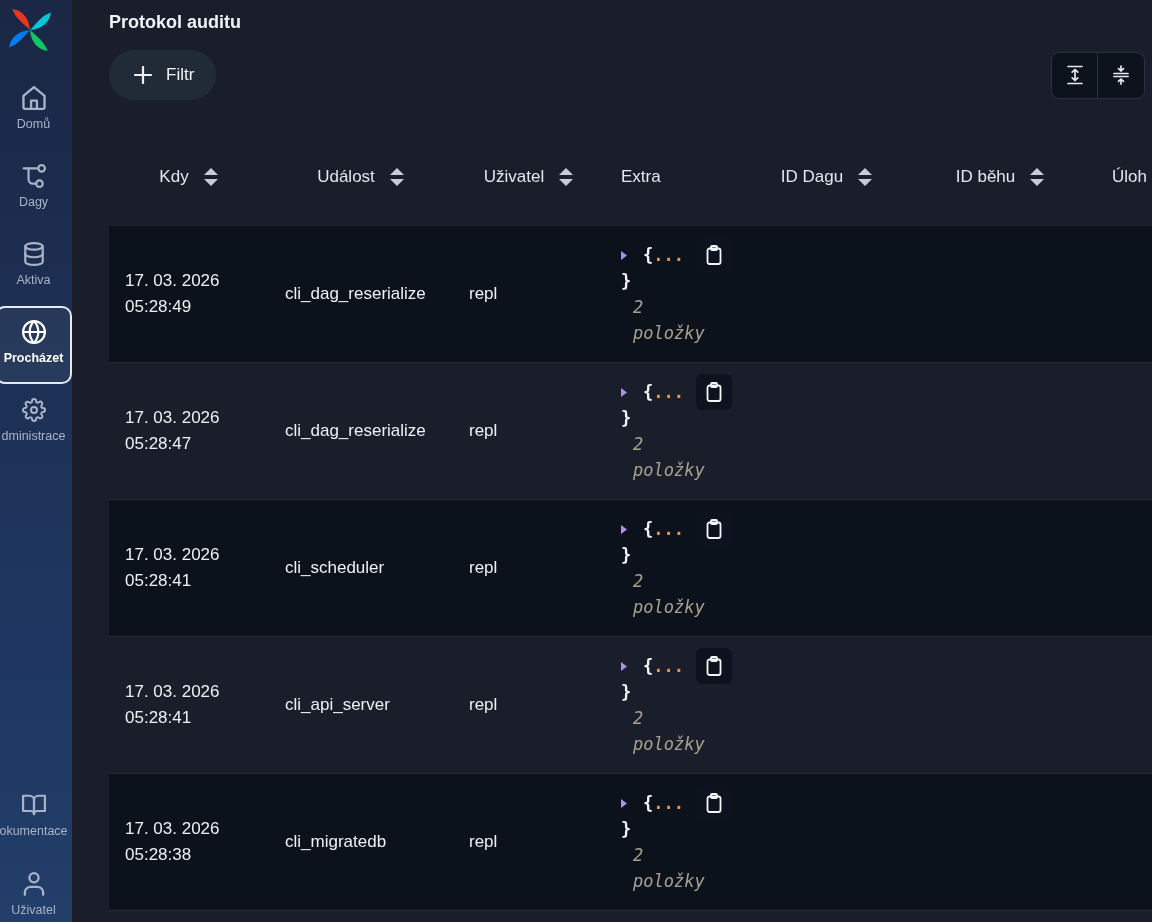  Describe the element at coordinates (337, 705) in the screenshot. I see `event-name: cli_api_server` at that location.